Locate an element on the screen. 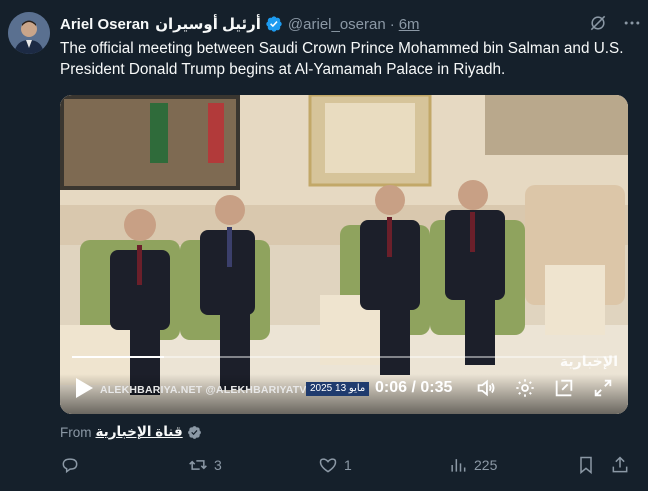  author-arabic-name: أرئيل أوسيران is located at coordinates (208, 24).